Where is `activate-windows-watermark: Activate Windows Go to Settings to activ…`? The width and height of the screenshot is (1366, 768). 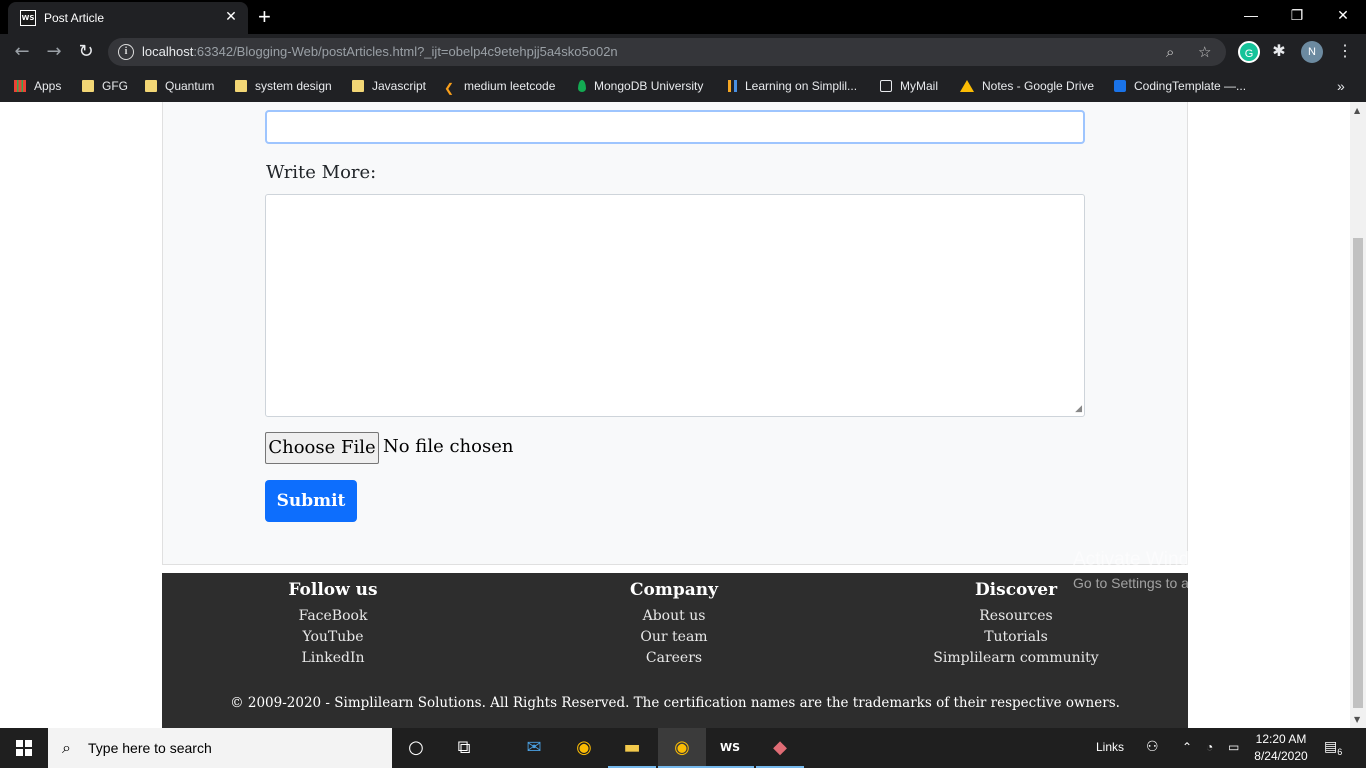
activate-windows-watermark: Activate Windows Go to Settings to activ… is located at coordinates (1183, 570).